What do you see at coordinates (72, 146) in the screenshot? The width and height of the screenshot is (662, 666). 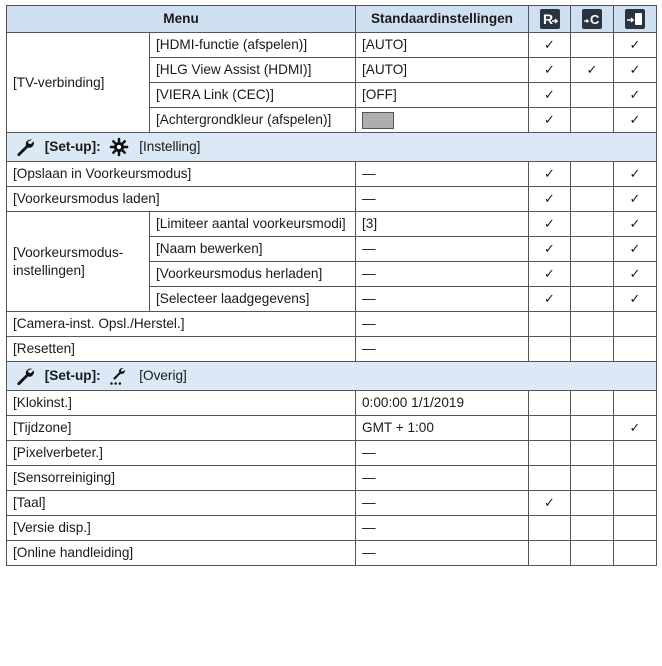 I see `section-title: [Set-up]:` at bounding box center [72, 146].